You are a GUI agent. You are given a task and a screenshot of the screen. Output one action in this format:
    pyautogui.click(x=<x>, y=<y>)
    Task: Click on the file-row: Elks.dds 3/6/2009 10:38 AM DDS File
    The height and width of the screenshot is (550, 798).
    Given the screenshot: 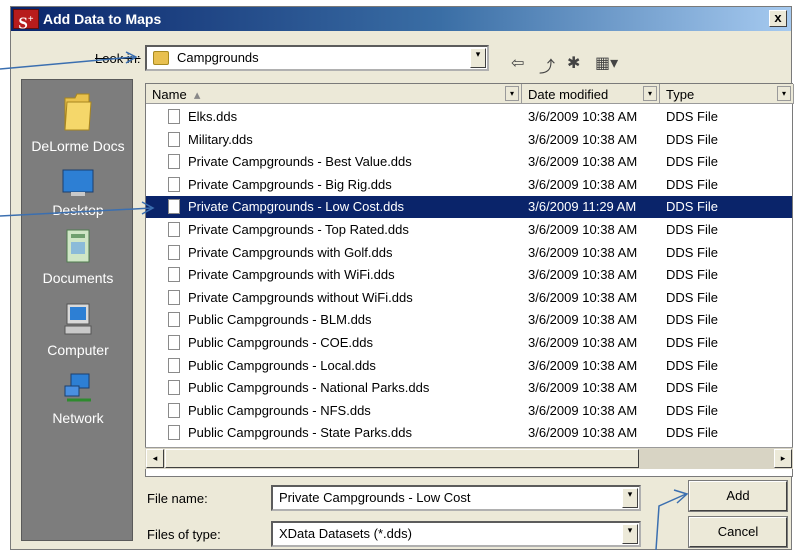 What is the action you would take?
    pyautogui.click(x=469, y=117)
    